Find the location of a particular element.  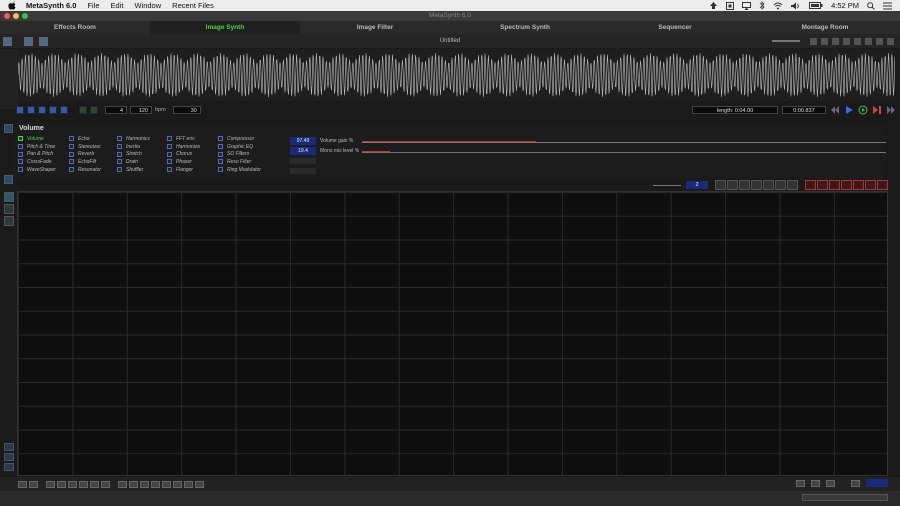

tab-spectrum-synth: Spectrum Synth is located at coordinates (525, 27).